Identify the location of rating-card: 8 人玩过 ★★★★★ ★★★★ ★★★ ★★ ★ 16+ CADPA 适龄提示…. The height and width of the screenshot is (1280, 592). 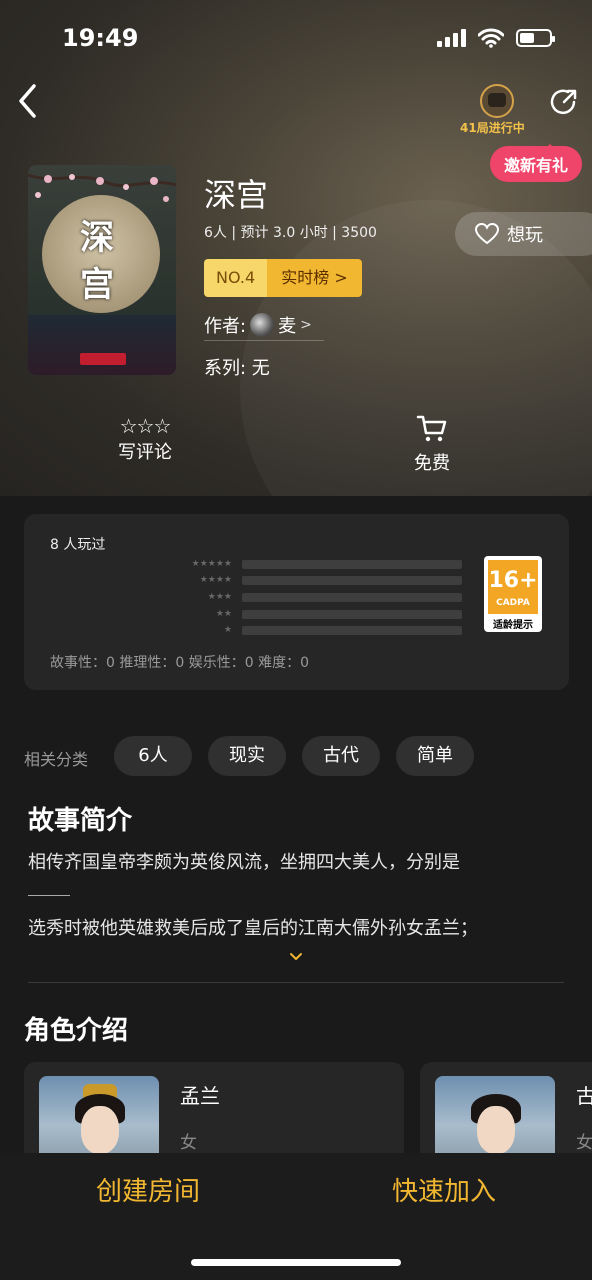
(296, 602).